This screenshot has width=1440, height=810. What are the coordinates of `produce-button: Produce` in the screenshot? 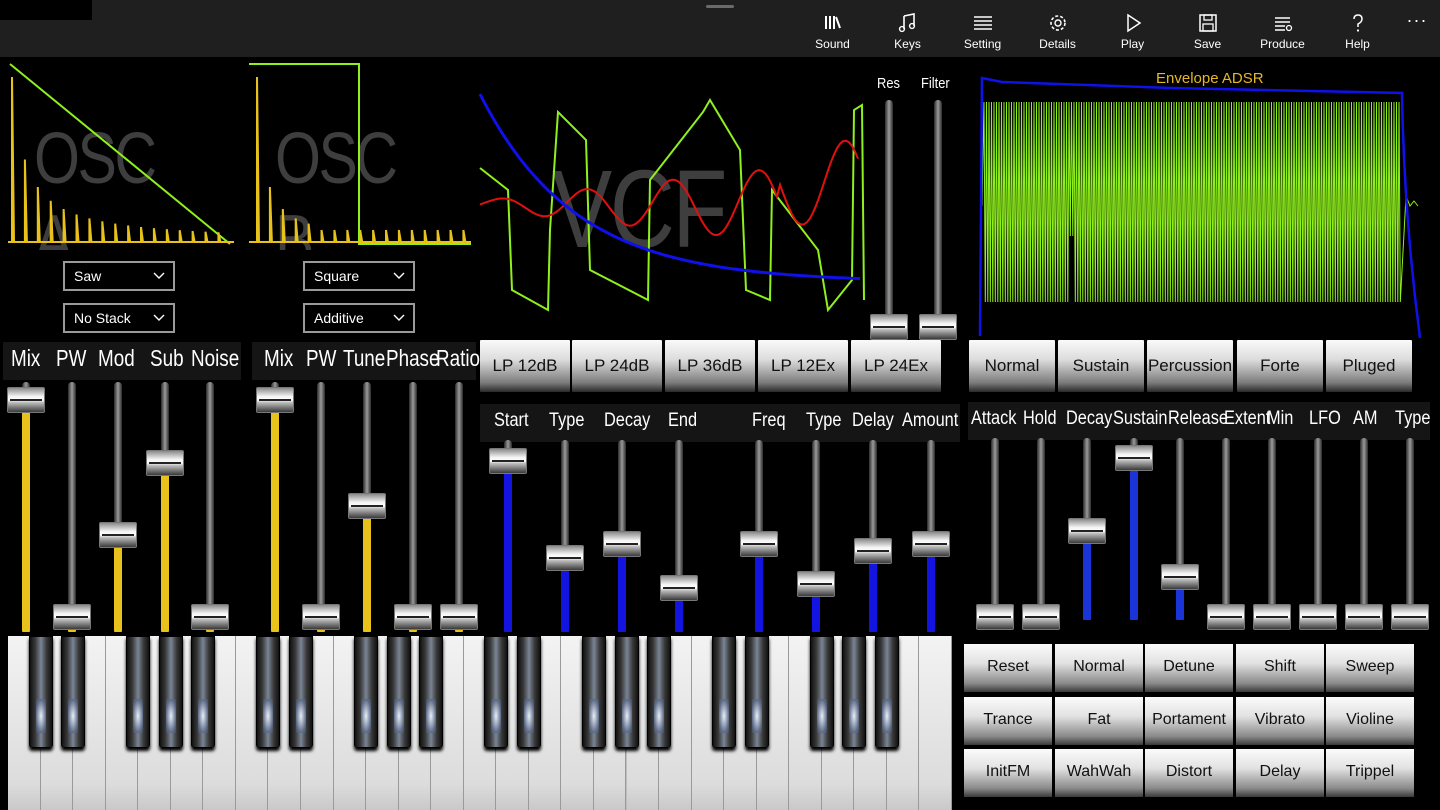 It's located at (1282, 32).